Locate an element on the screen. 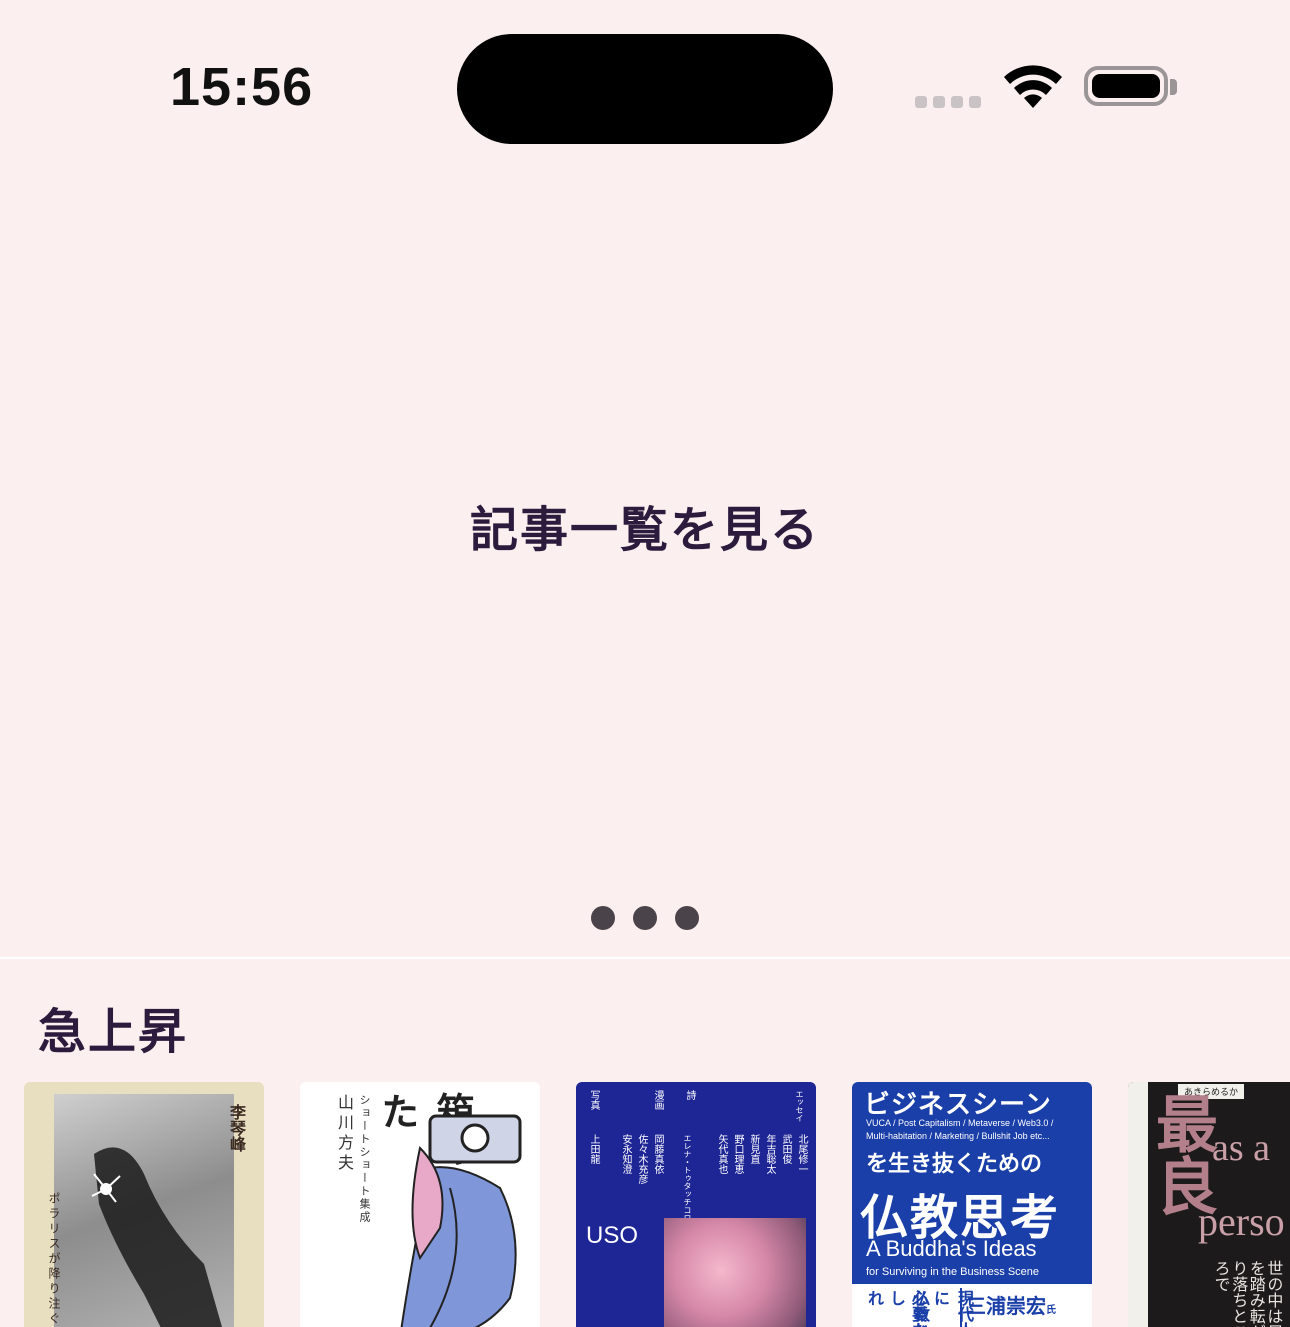 This screenshot has width=1290, height=1327. page-indicator is located at coordinates (645, 918).